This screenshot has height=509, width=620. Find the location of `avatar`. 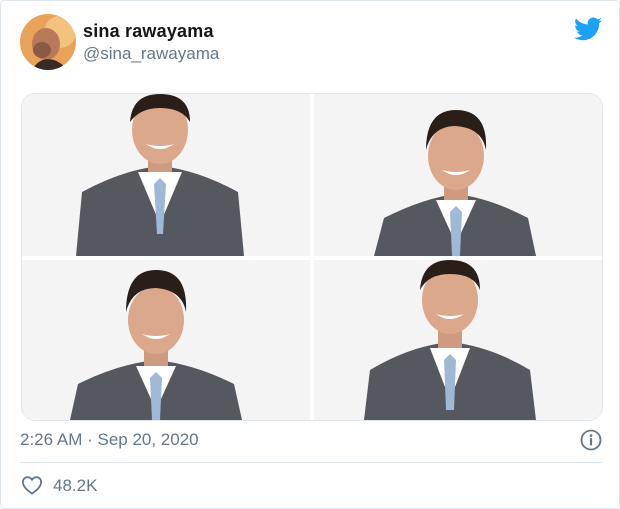

avatar is located at coordinates (48, 42).